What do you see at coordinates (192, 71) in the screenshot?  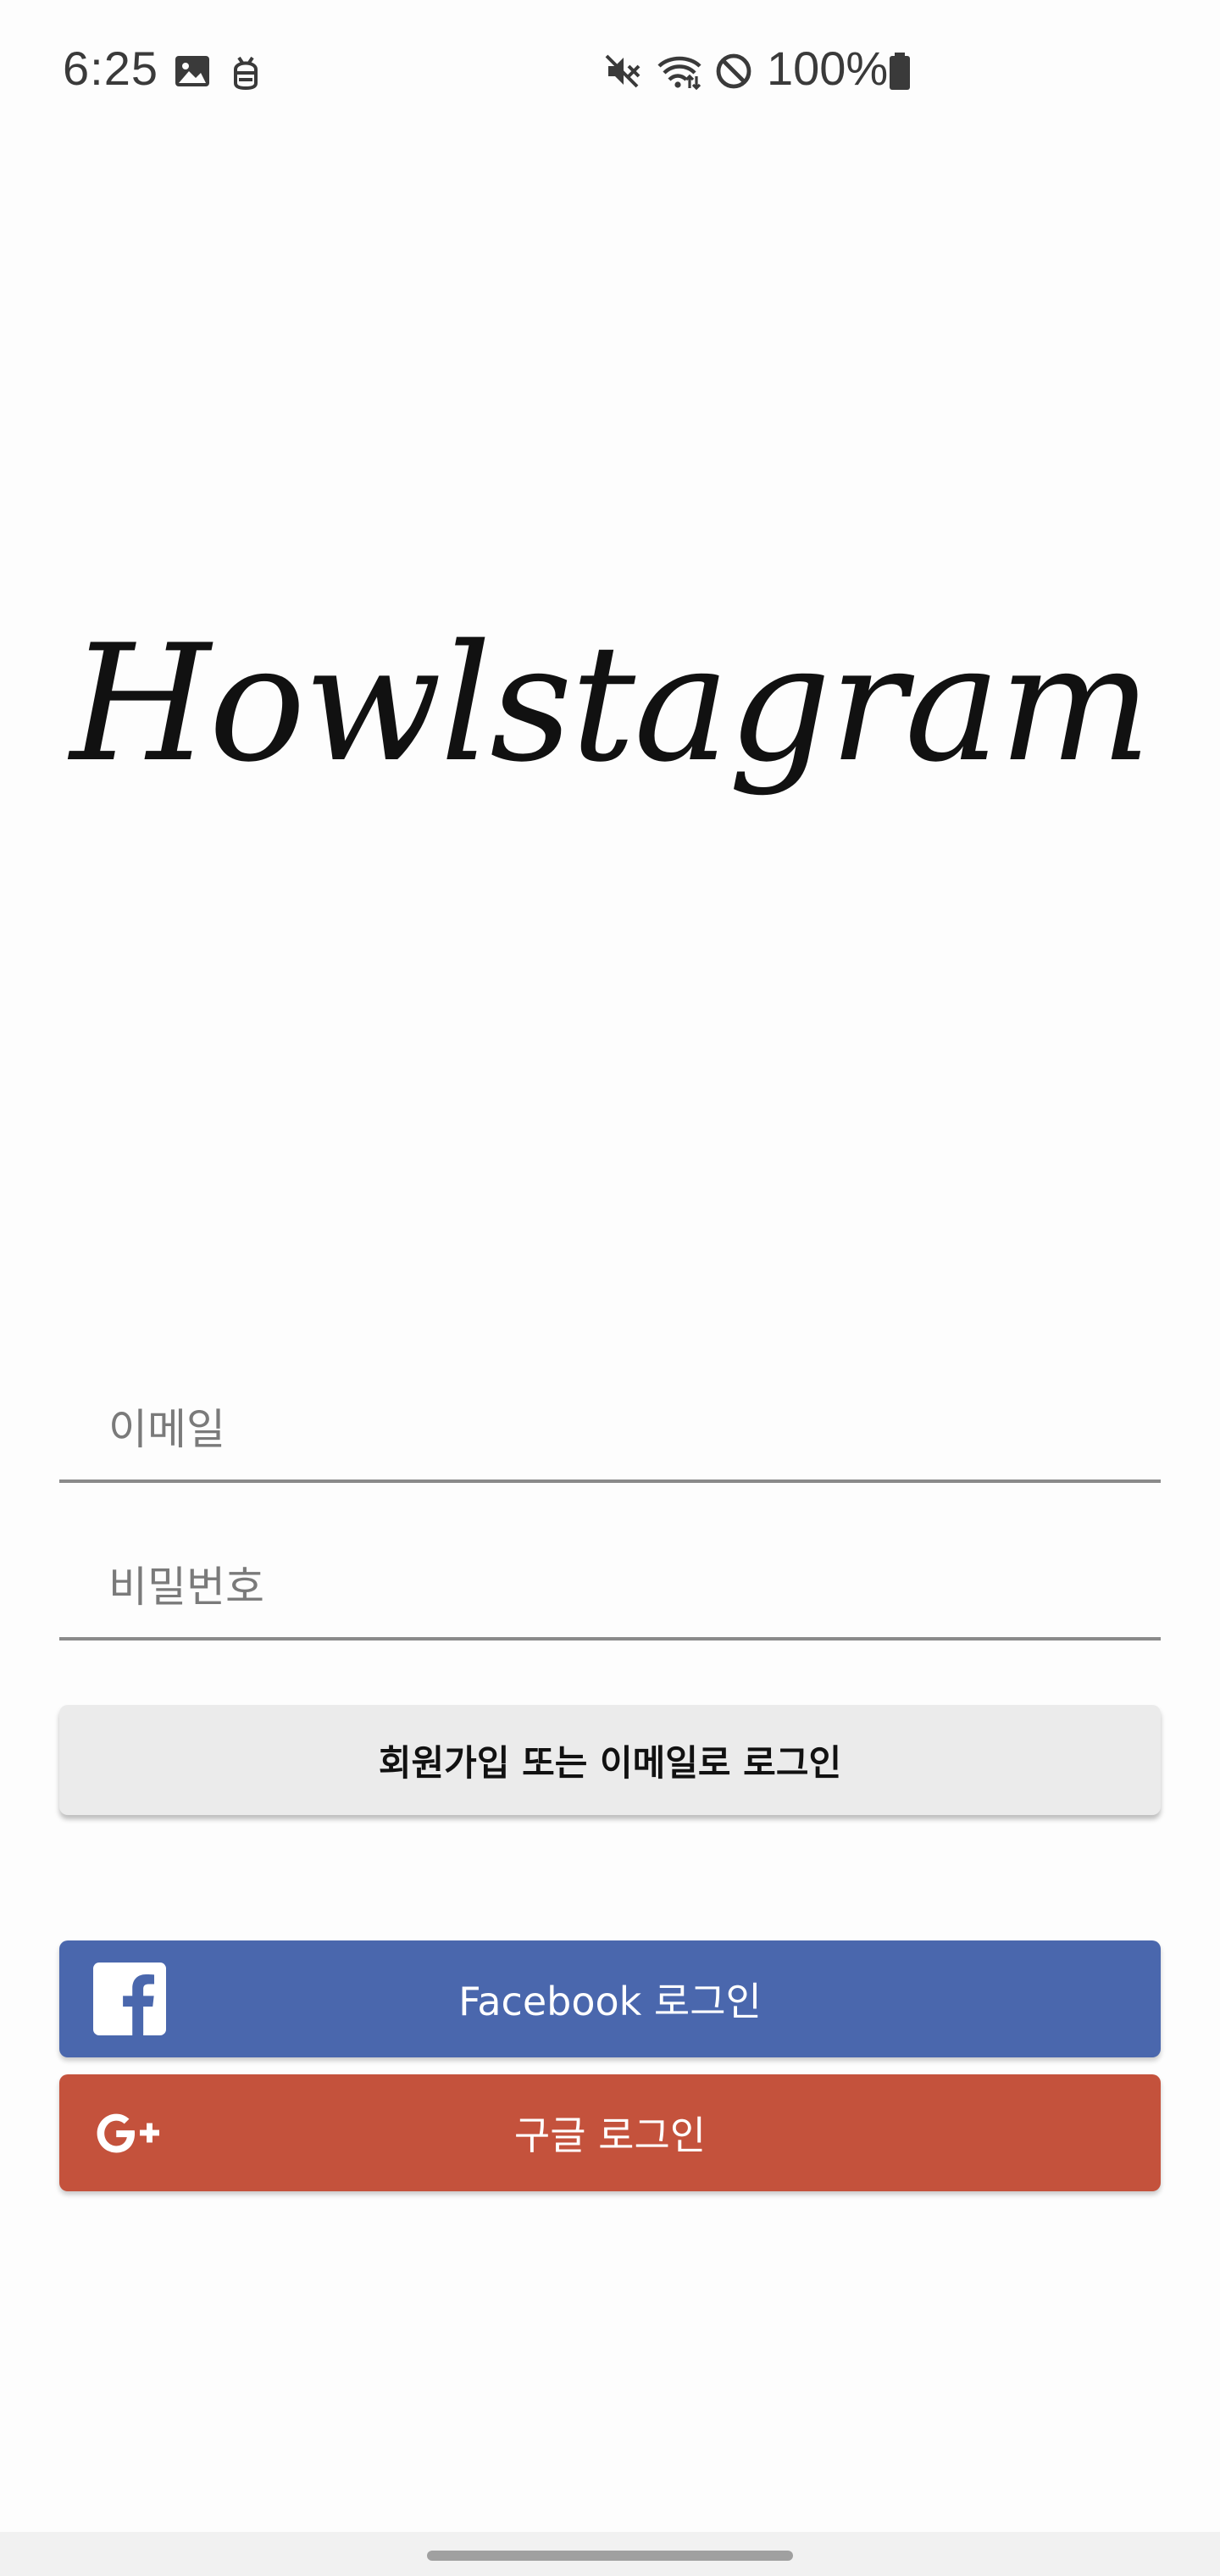 I see `image-icon` at bounding box center [192, 71].